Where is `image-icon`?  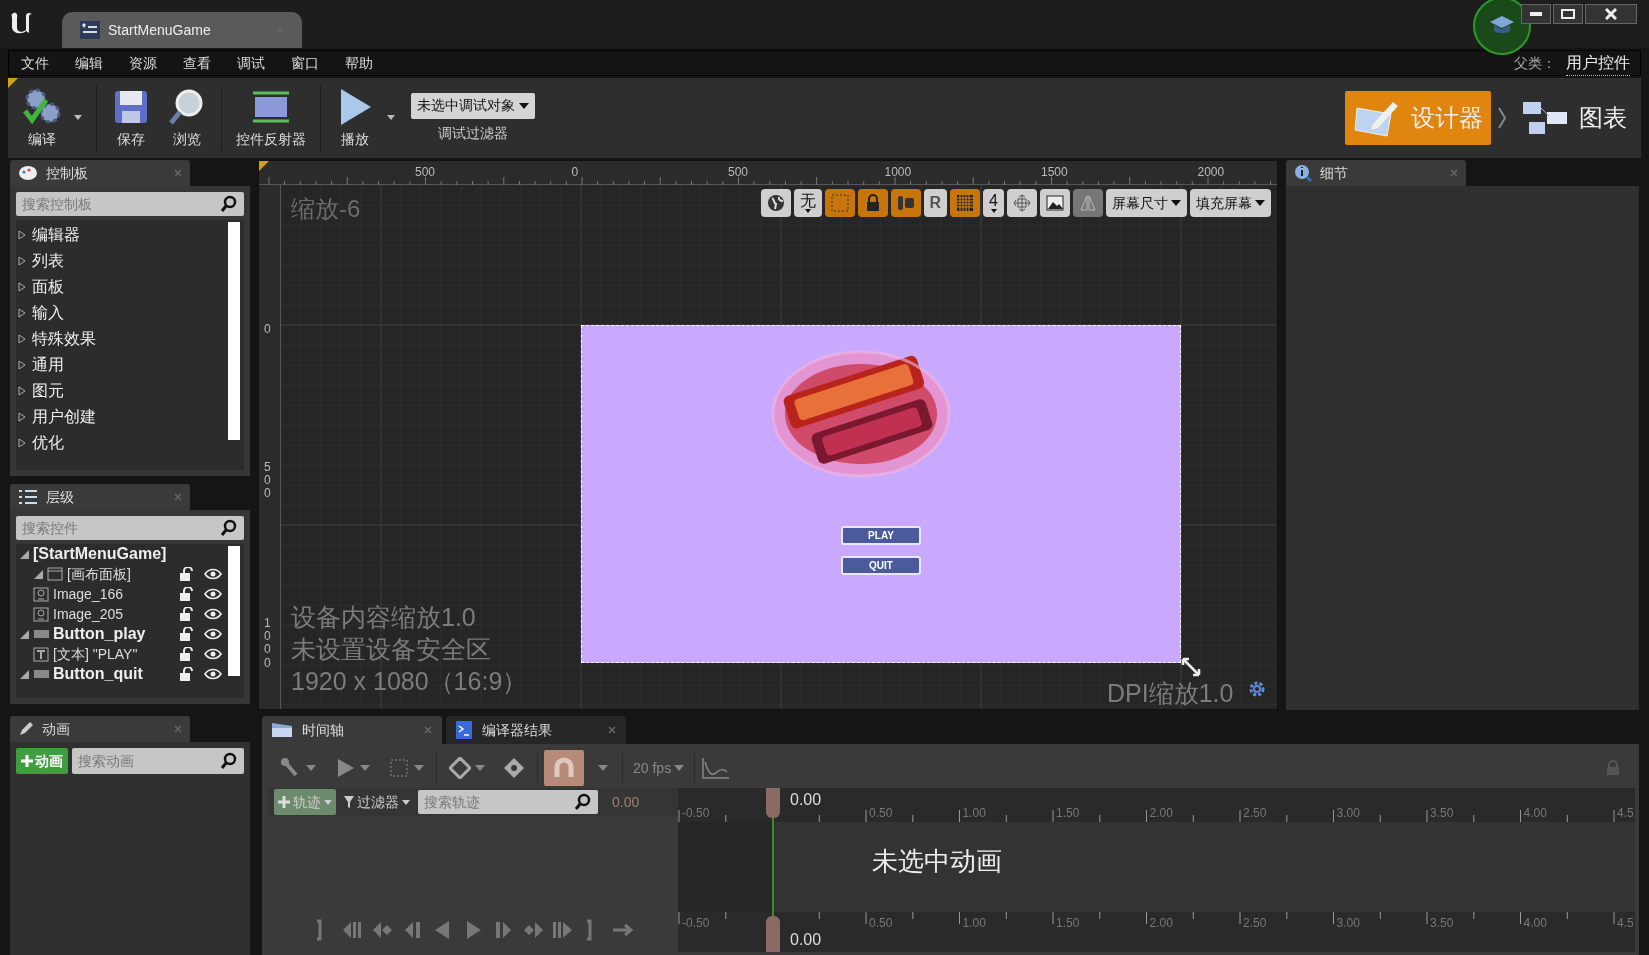 image-icon is located at coordinates (41, 614).